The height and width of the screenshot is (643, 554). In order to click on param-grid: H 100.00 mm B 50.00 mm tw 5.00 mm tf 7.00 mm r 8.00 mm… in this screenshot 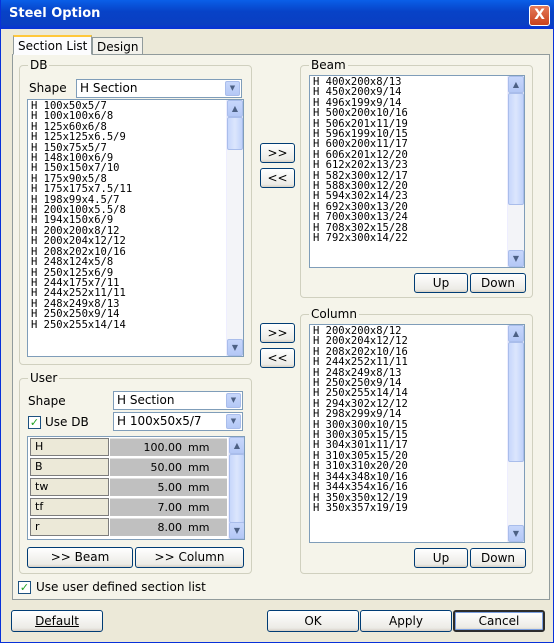, I will do `click(136, 488)`.